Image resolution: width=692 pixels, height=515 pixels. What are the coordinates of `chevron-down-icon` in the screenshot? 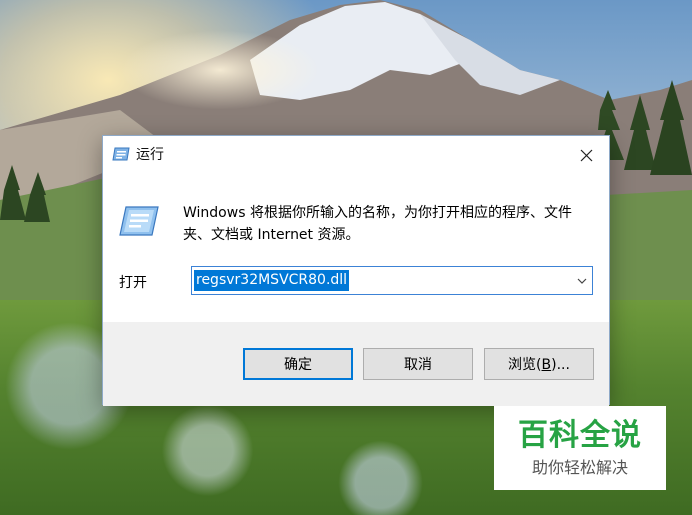 It's located at (582, 281).